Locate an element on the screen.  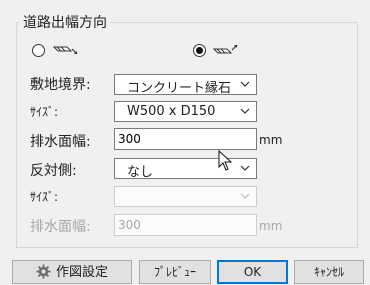
road-extend-right-up-icon is located at coordinates (225, 49).